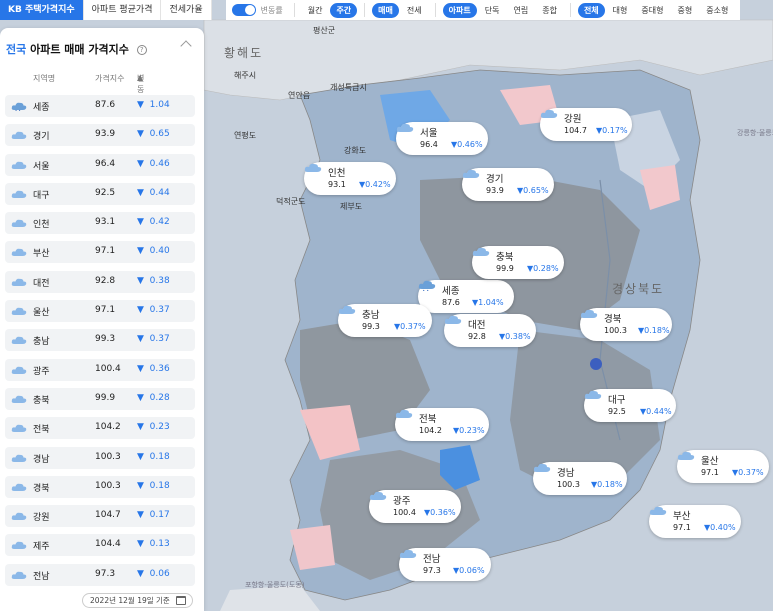 Image resolution: width=773 pixels, height=611 pixels. I want to click on calendar-icon, so click(181, 600).